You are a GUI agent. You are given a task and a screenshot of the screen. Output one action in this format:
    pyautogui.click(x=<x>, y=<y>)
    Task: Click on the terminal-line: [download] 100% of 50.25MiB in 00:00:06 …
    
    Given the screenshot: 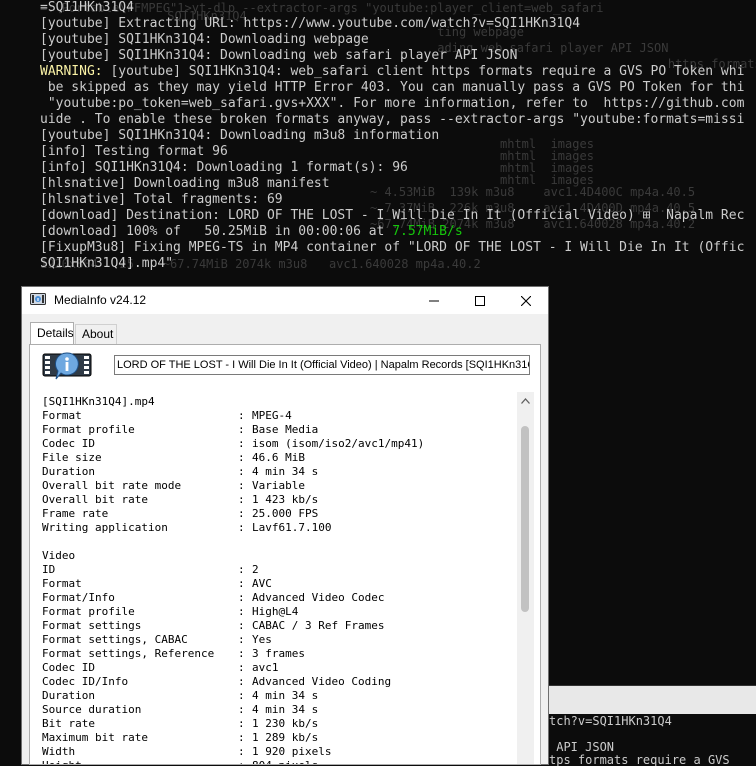 What is the action you would take?
    pyautogui.click(x=251, y=232)
    